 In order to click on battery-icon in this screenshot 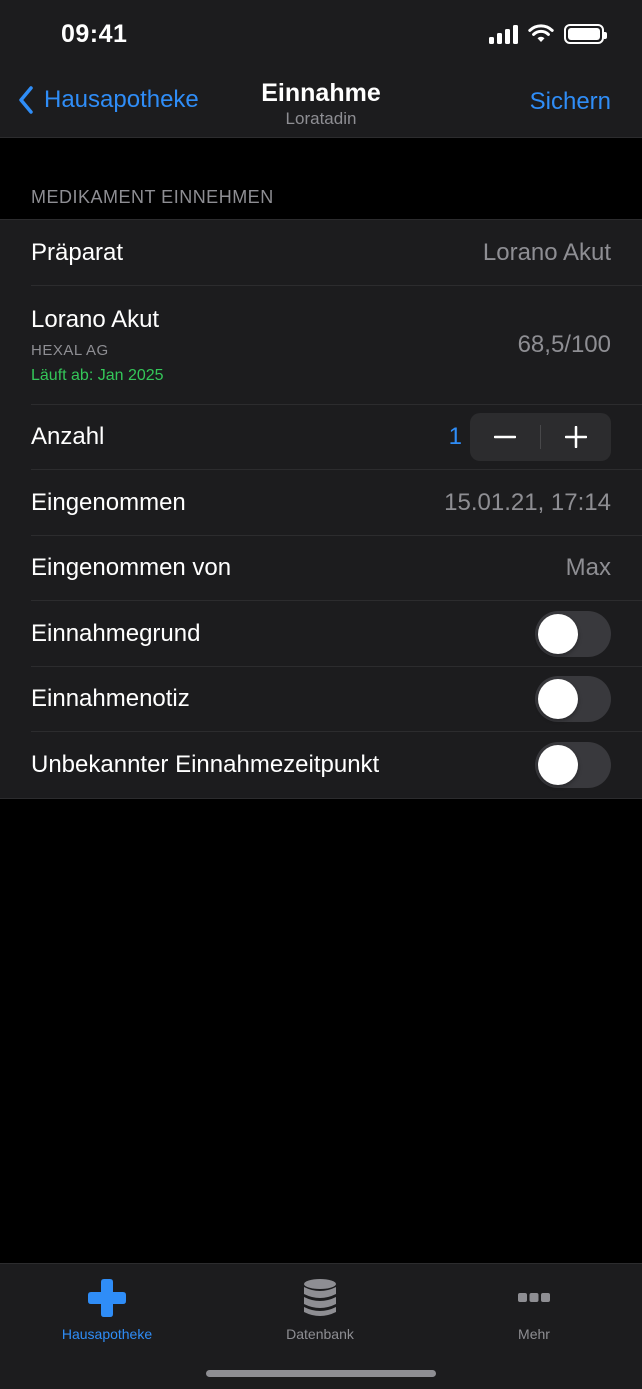, I will do `click(585, 34)`.